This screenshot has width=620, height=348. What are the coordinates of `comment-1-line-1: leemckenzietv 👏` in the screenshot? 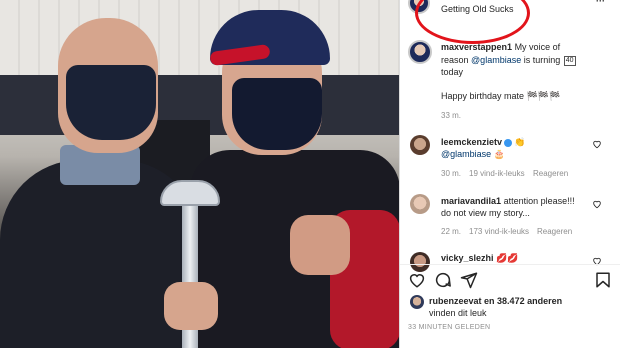 It's located at (483, 142).